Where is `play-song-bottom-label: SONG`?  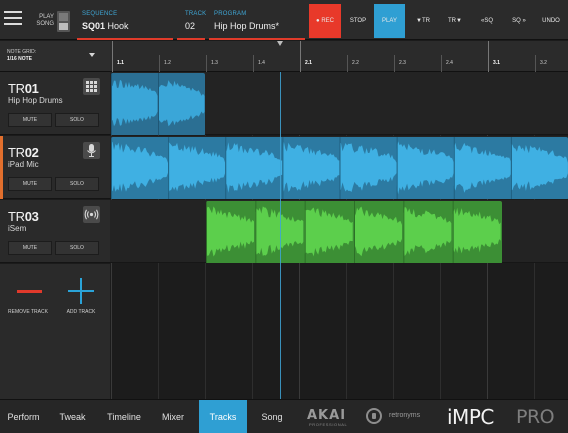 play-song-bottom-label: SONG is located at coordinates (45, 24).